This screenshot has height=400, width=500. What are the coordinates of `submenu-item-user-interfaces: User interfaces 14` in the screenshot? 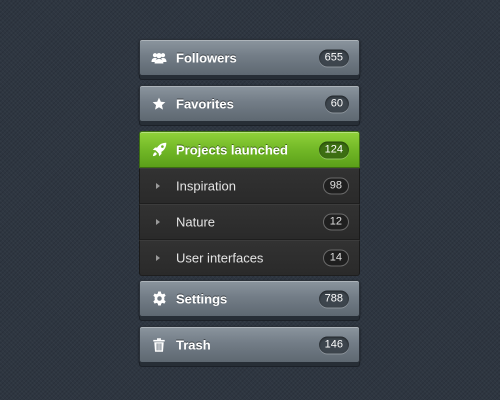 It's located at (249, 258).